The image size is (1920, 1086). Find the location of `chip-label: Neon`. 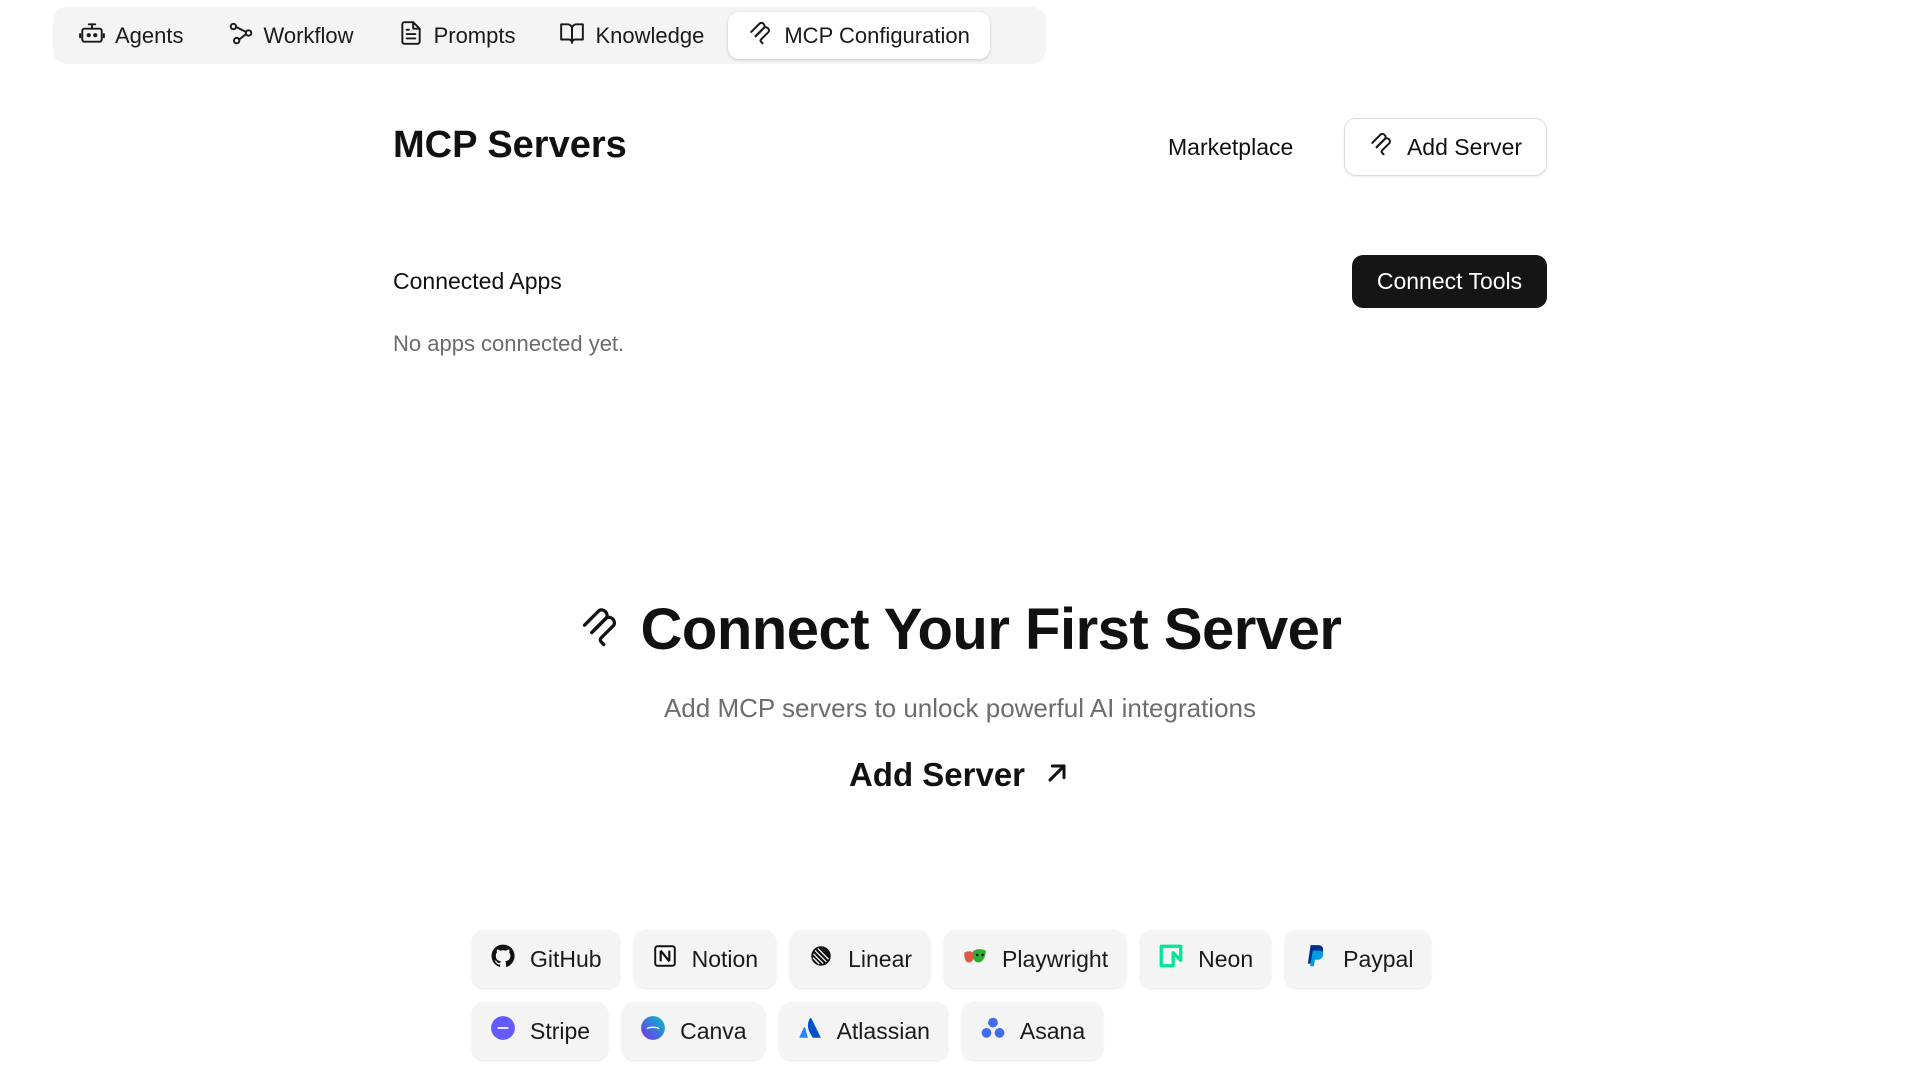

chip-label: Neon is located at coordinates (1226, 958).